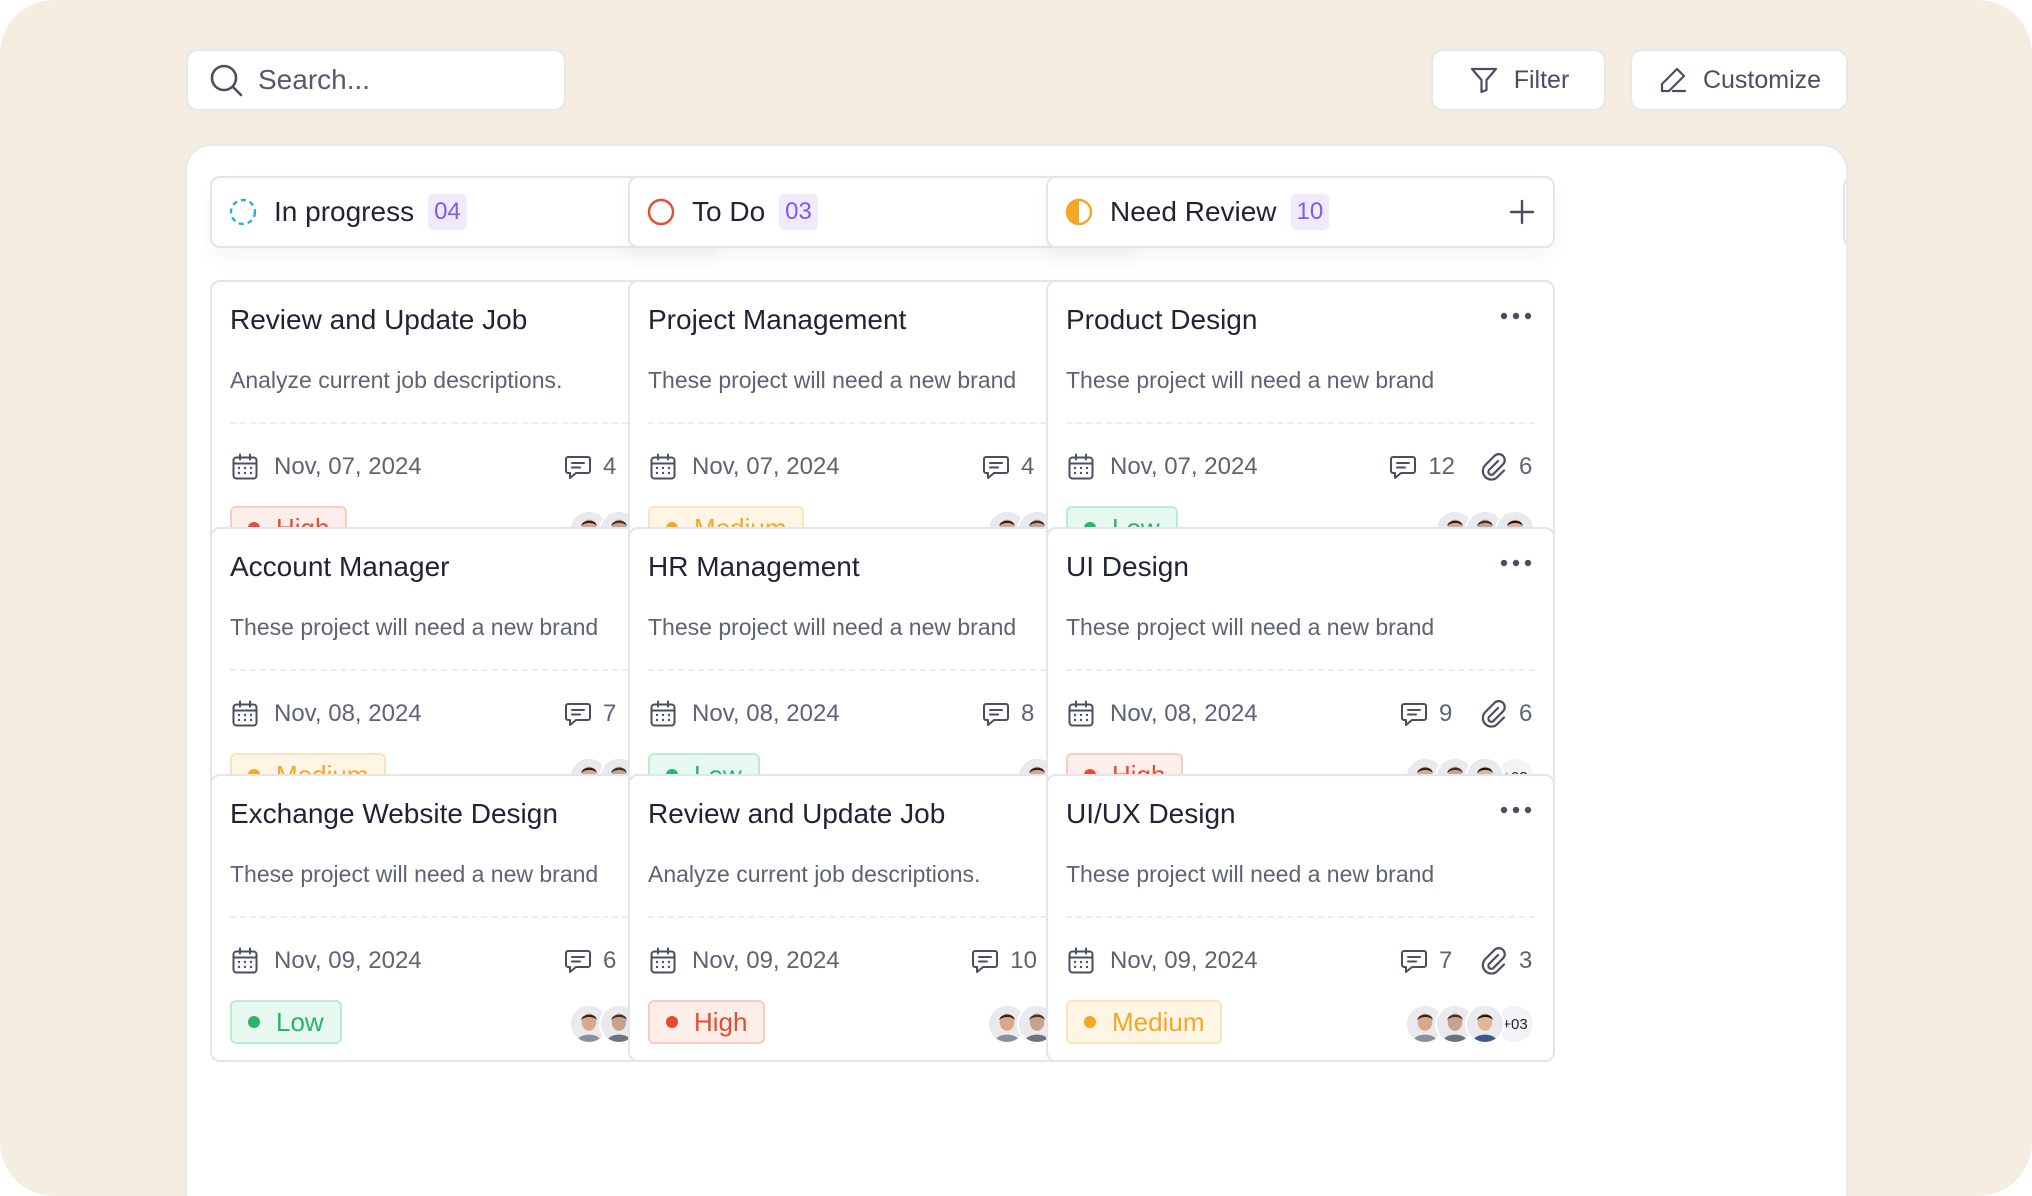 Image resolution: width=2032 pixels, height=1196 pixels. What do you see at coordinates (1300, 467) in the screenshot?
I see `card-meta-row: Nov, 07, 2024 12 6` at bounding box center [1300, 467].